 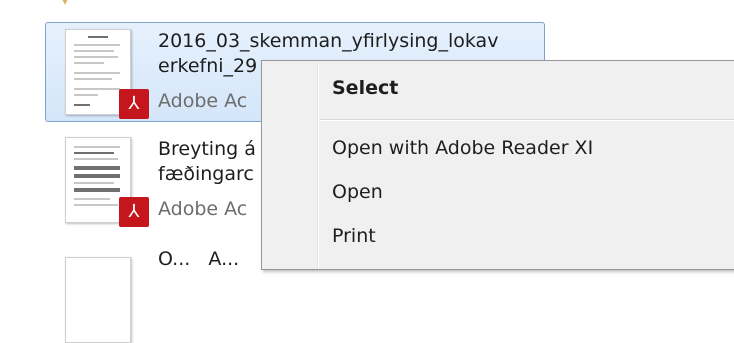 What do you see at coordinates (365, 88) in the screenshot?
I see `menu-item-select: Select` at bounding box center [365, 88].